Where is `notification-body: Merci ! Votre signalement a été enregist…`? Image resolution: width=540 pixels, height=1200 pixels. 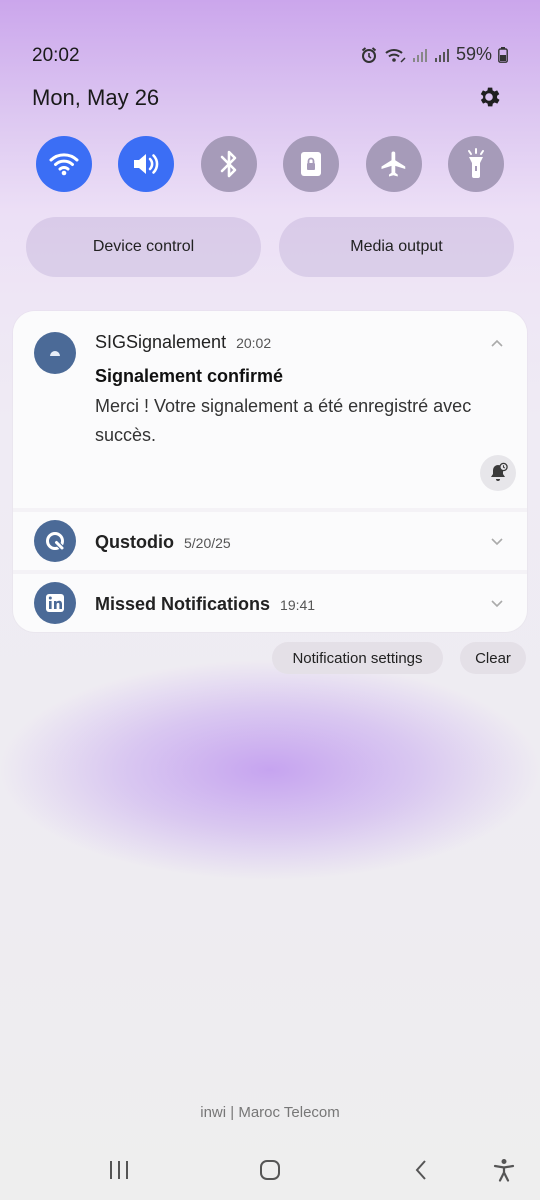 notification-body: Merci ! Votre signalement a été enregist… is located at coordinates (283, 420).